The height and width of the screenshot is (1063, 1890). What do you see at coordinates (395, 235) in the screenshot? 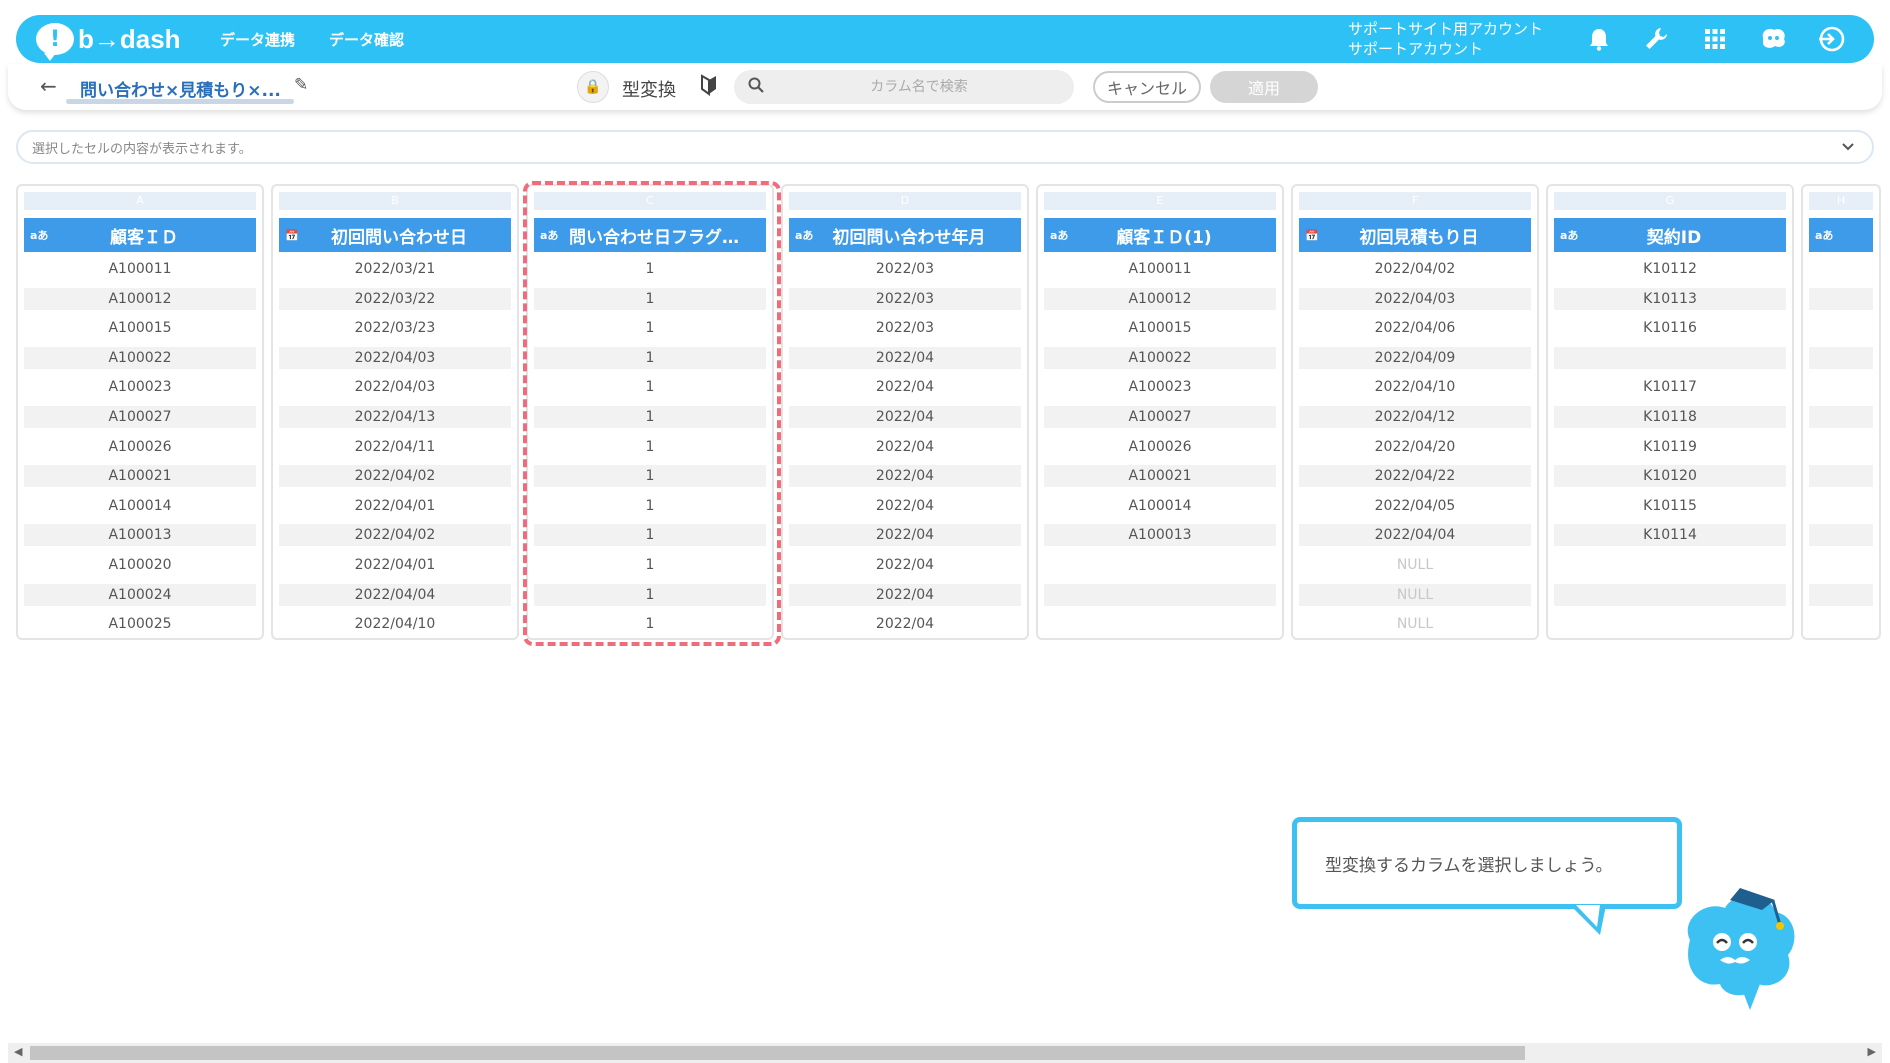
I see `column-header: 📅 初回問い合わせ日` at bounding box center [395, 235].